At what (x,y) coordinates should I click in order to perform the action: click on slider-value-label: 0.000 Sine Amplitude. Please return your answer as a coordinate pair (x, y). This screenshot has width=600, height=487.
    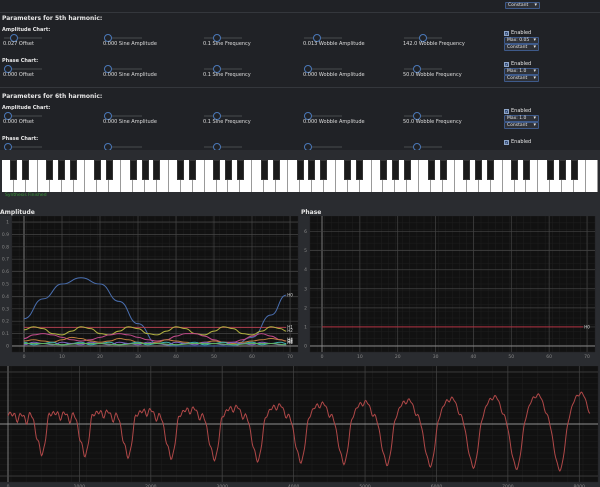
    Looking at the image, I should click on (130, 44).